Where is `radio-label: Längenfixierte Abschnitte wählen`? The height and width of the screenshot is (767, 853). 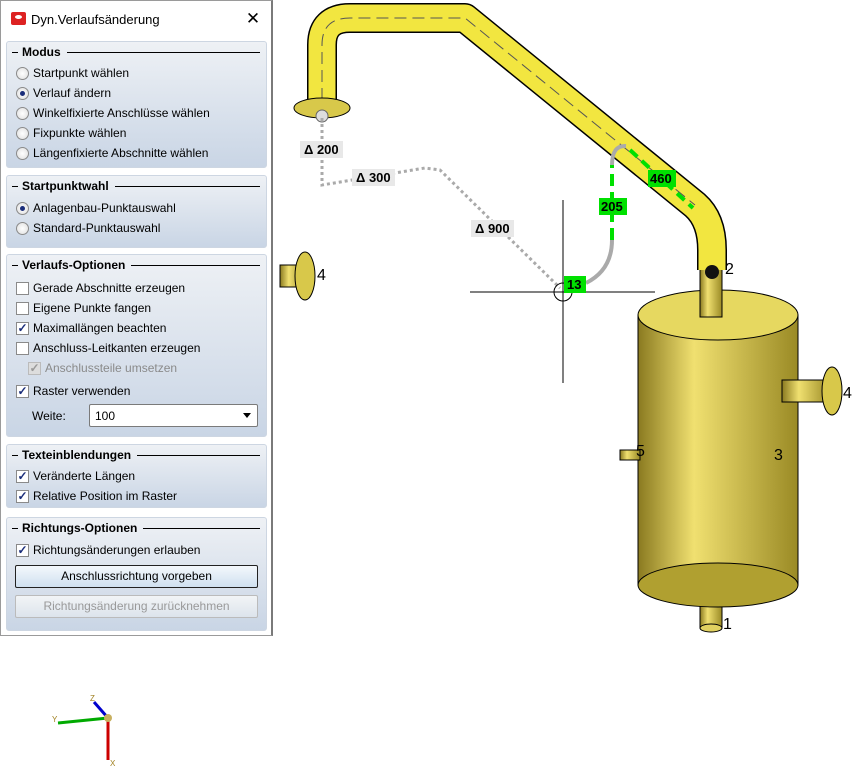
radio-label: Längenfixierte Abschnitte wählen is located at coordinates (121, 153).